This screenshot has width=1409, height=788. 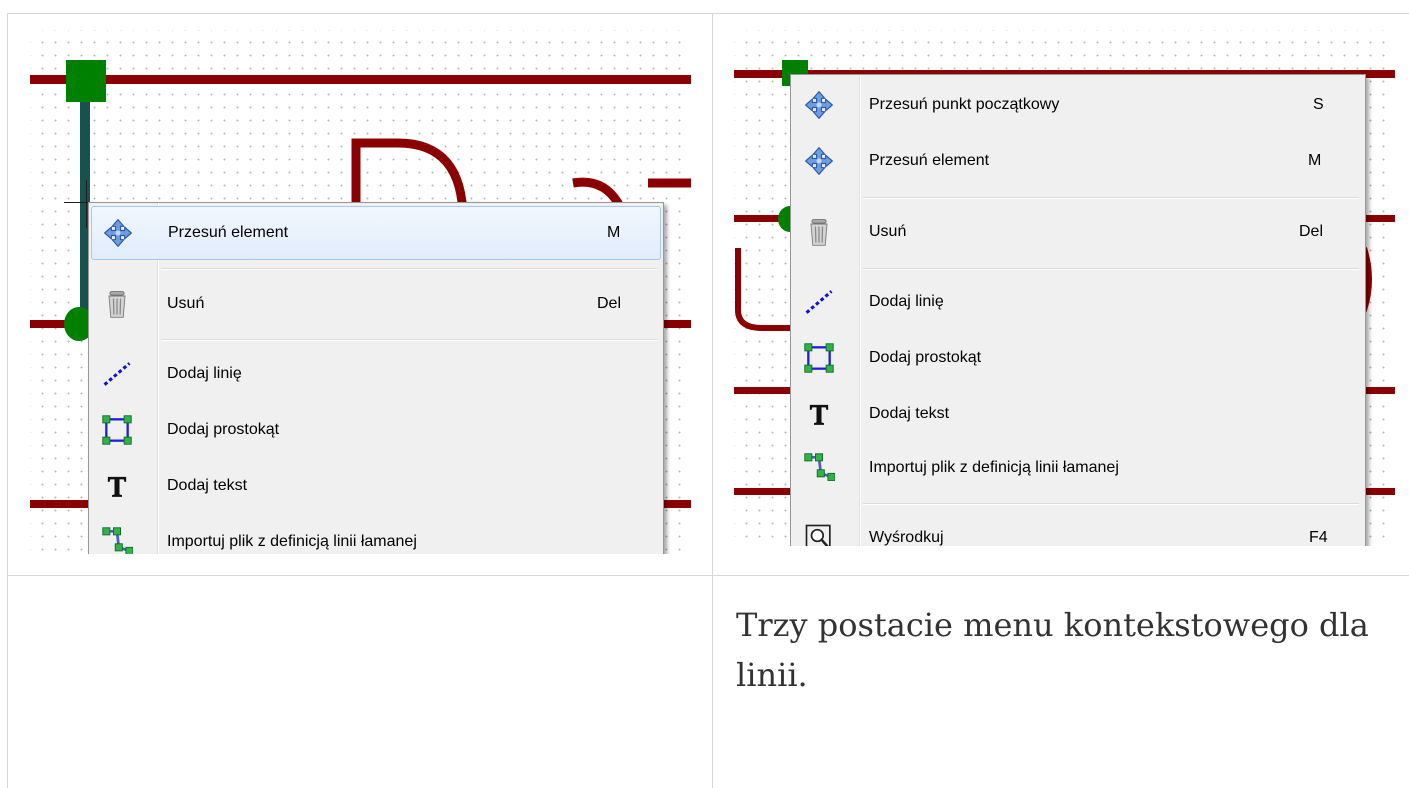 I want to click on cursor-vertical, so click(x=86, y=204).